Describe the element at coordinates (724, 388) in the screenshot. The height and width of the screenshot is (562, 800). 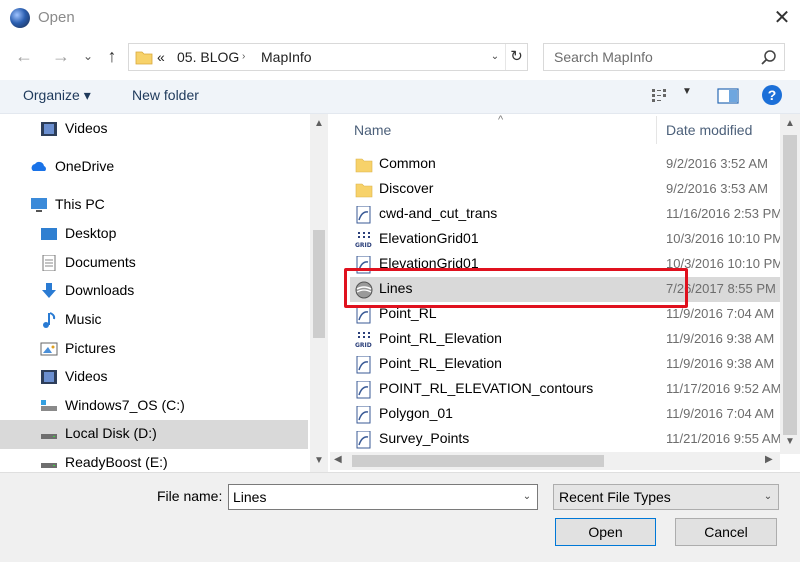
I see `file-date: 11/17/2016 9:52 AM` at that location.